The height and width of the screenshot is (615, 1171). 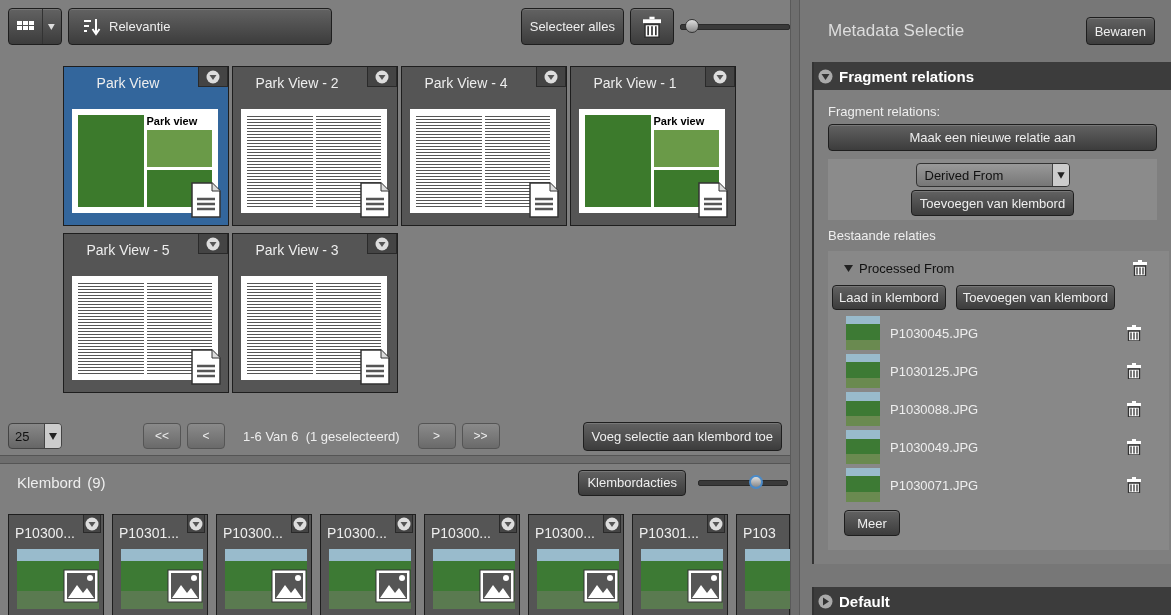 I want to click on select-all-button: Selecteer alles, so click(x=572, y=26).